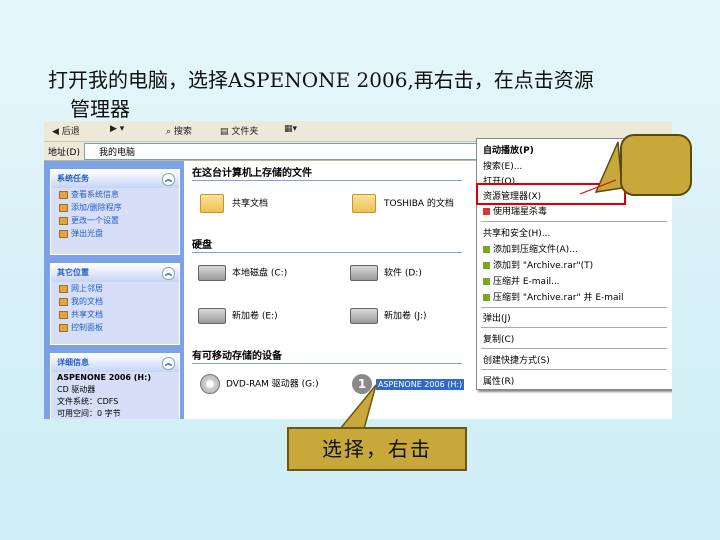  Describe the element at coordinates (115, 179) in the screenshot. I see `system-tasks-header: 系统任务 ︽` at that location.